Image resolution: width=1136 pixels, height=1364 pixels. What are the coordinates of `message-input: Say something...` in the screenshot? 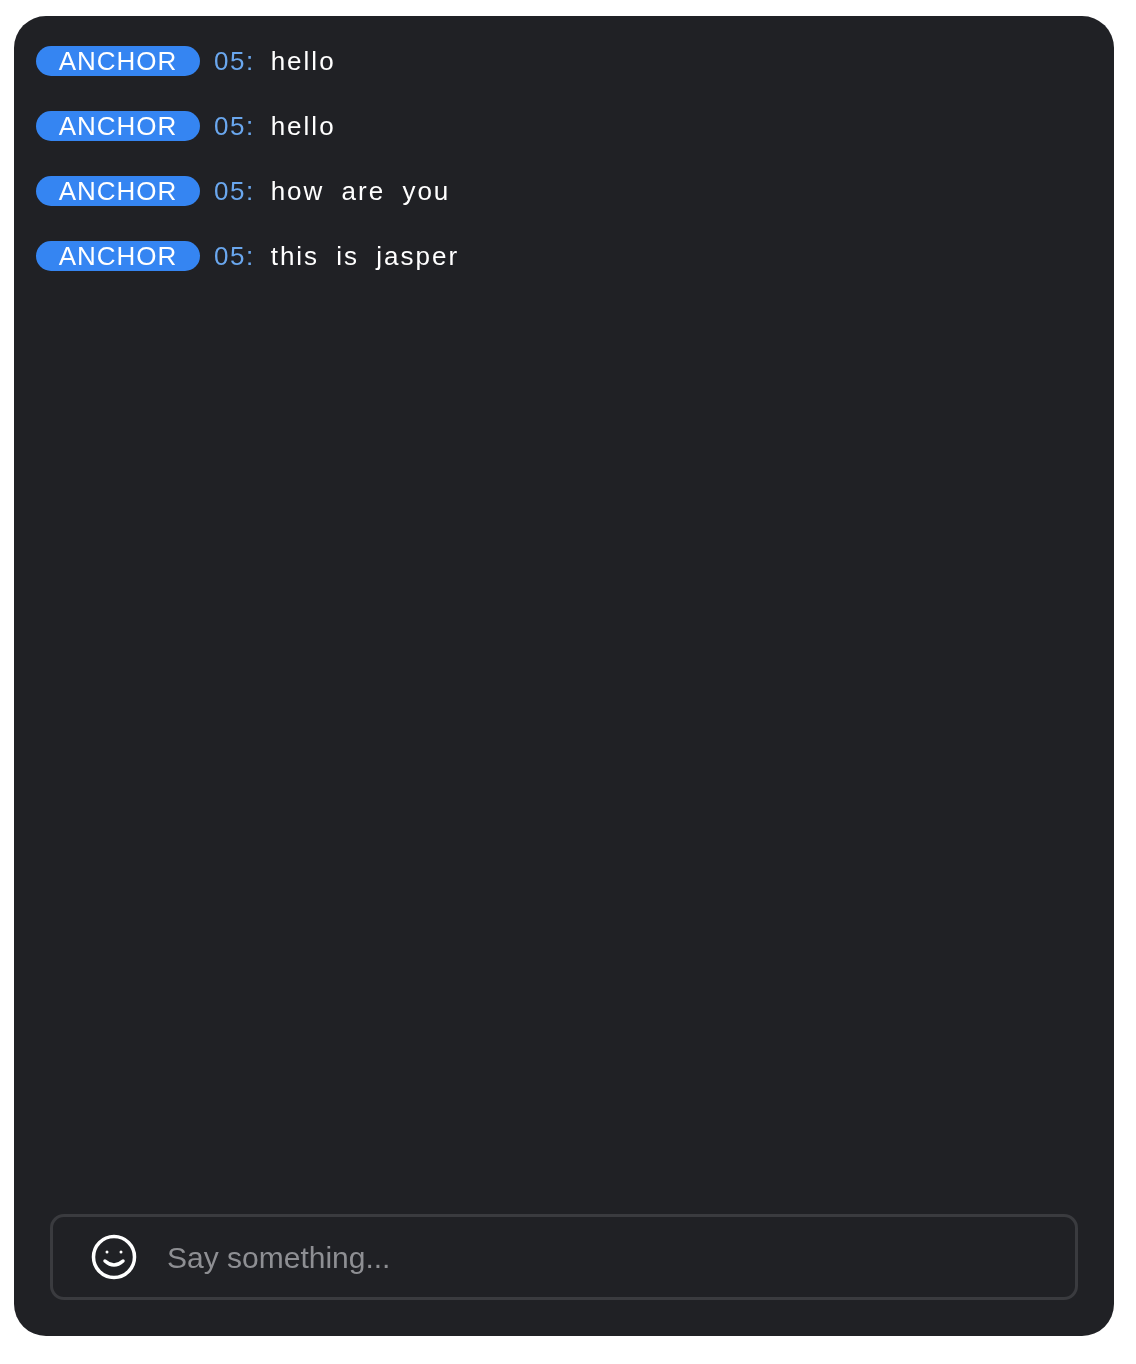 It's located at (564, 1257).